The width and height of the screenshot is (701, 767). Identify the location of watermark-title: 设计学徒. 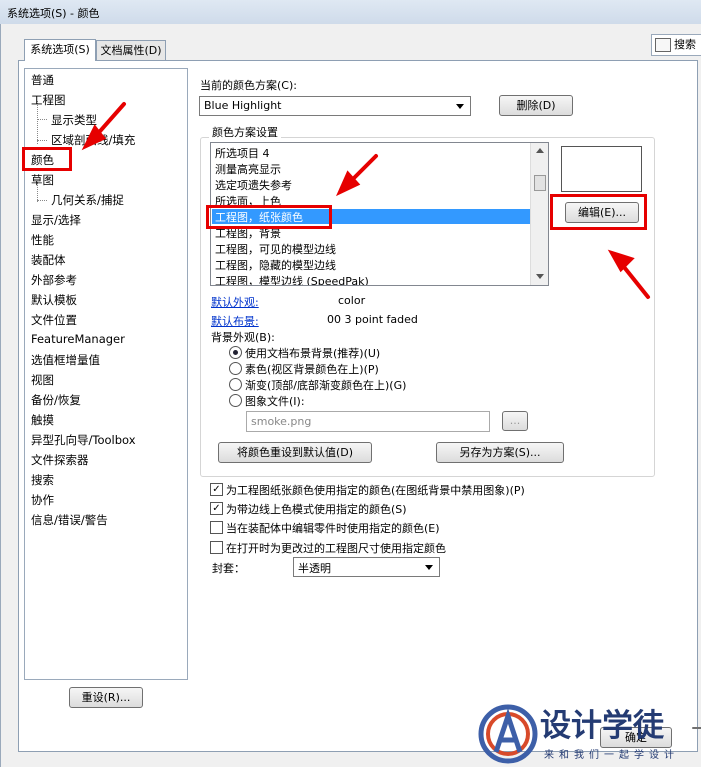
(602, 726).